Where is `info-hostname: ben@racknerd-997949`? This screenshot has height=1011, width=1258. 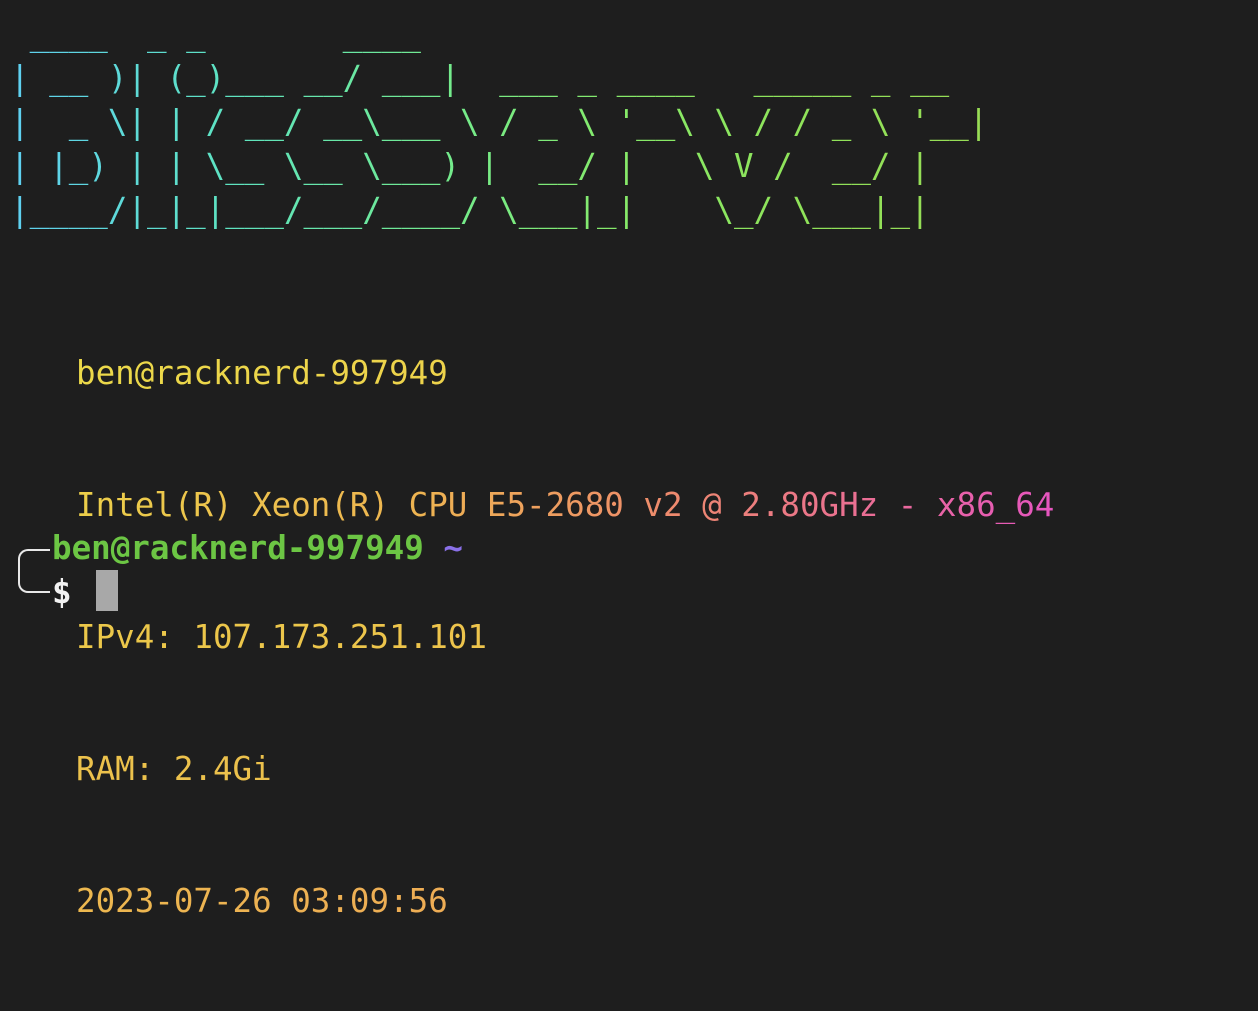
info-hostname: ben@racknerd-997949 is located at coordinates (565, 373).